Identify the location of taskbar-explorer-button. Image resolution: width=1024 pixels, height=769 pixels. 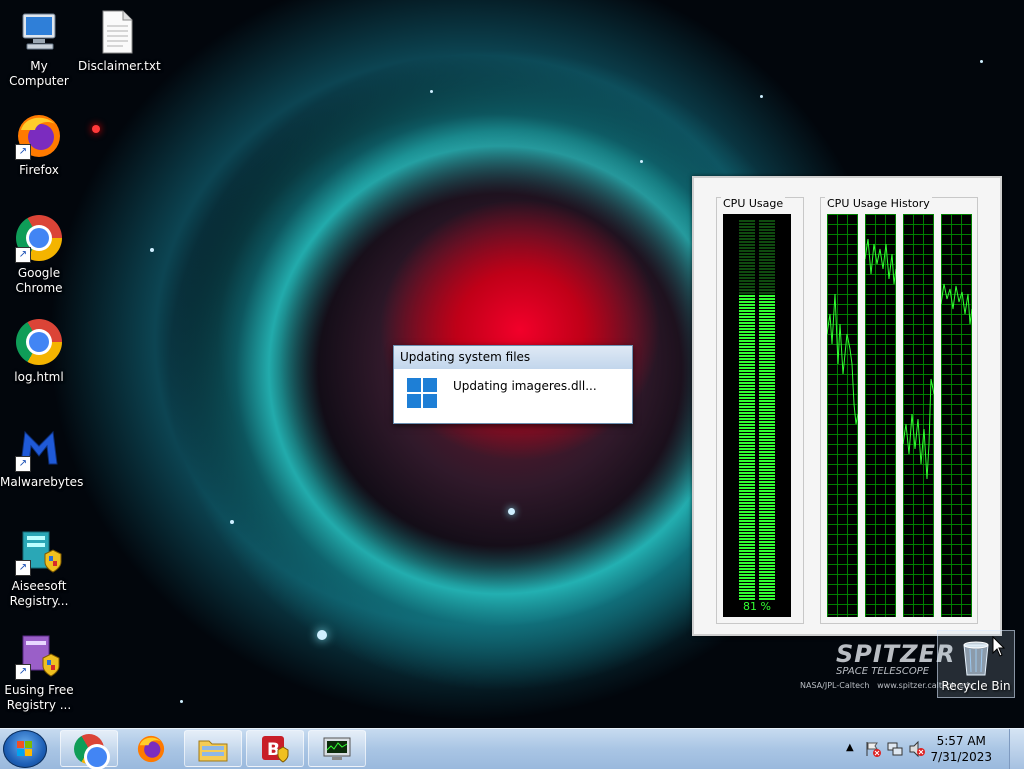
(213, 748).